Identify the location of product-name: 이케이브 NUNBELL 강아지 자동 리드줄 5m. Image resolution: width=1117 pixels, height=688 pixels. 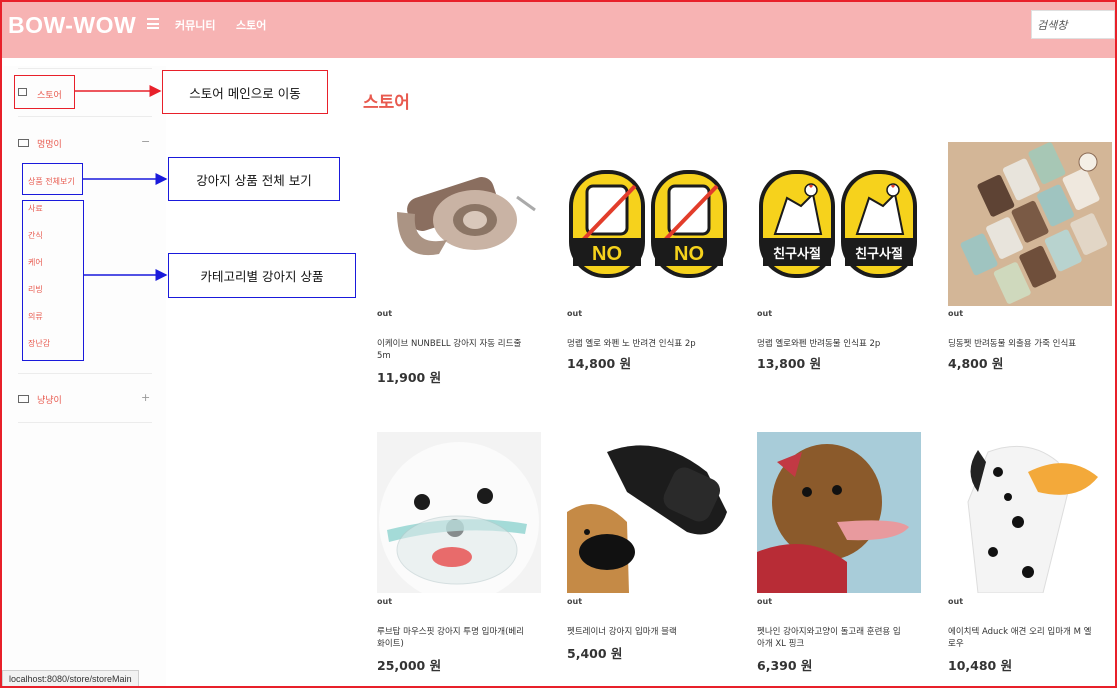
(452, 350).